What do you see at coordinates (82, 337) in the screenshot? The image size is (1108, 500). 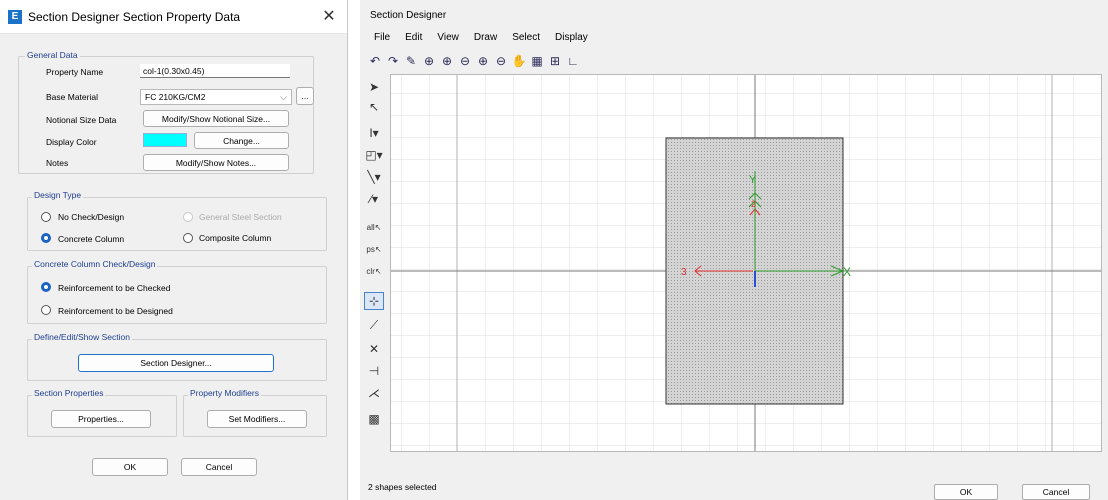 I see `define-section-title: Define/Edit/Show Section` at bounding box center [82, 337].